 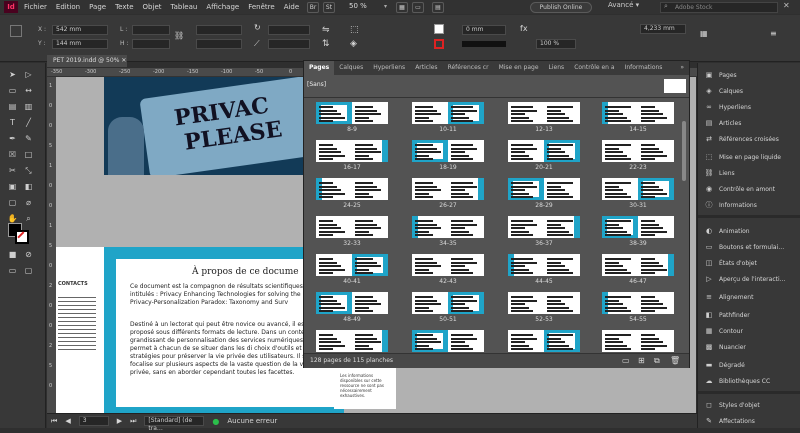 What do you see at coordinates (402, 7) in the screenshot?
I see `view-options-icon: ▦` at bounding box center [402, 7].